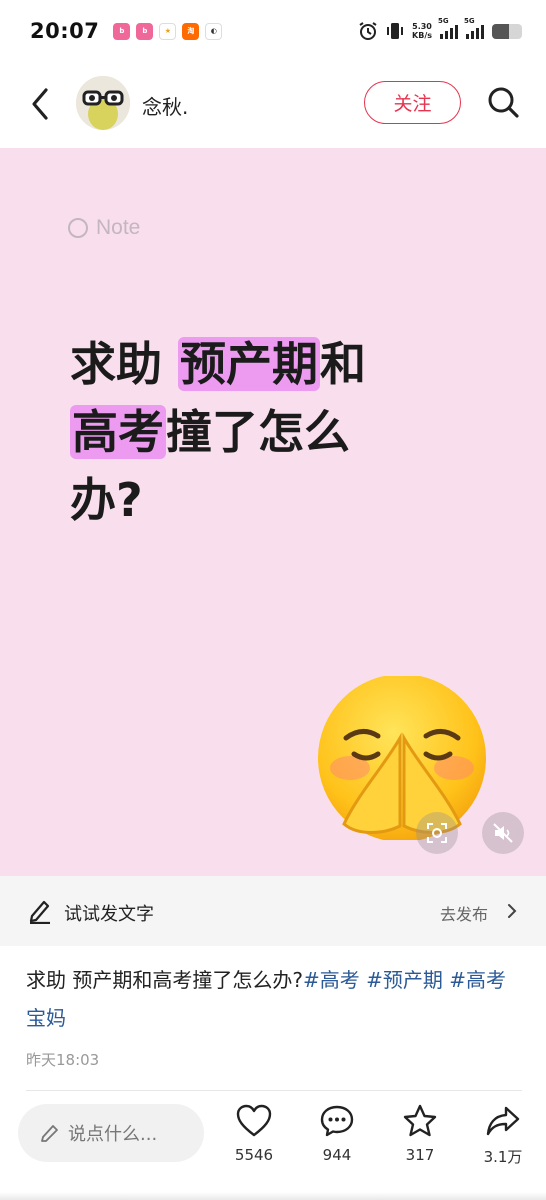 The width and height of the screenshot is (546, 1200). I want to click on bottom-action-bar: 说点什么... 5546 944 317 3.1万, so click(273, 1148).